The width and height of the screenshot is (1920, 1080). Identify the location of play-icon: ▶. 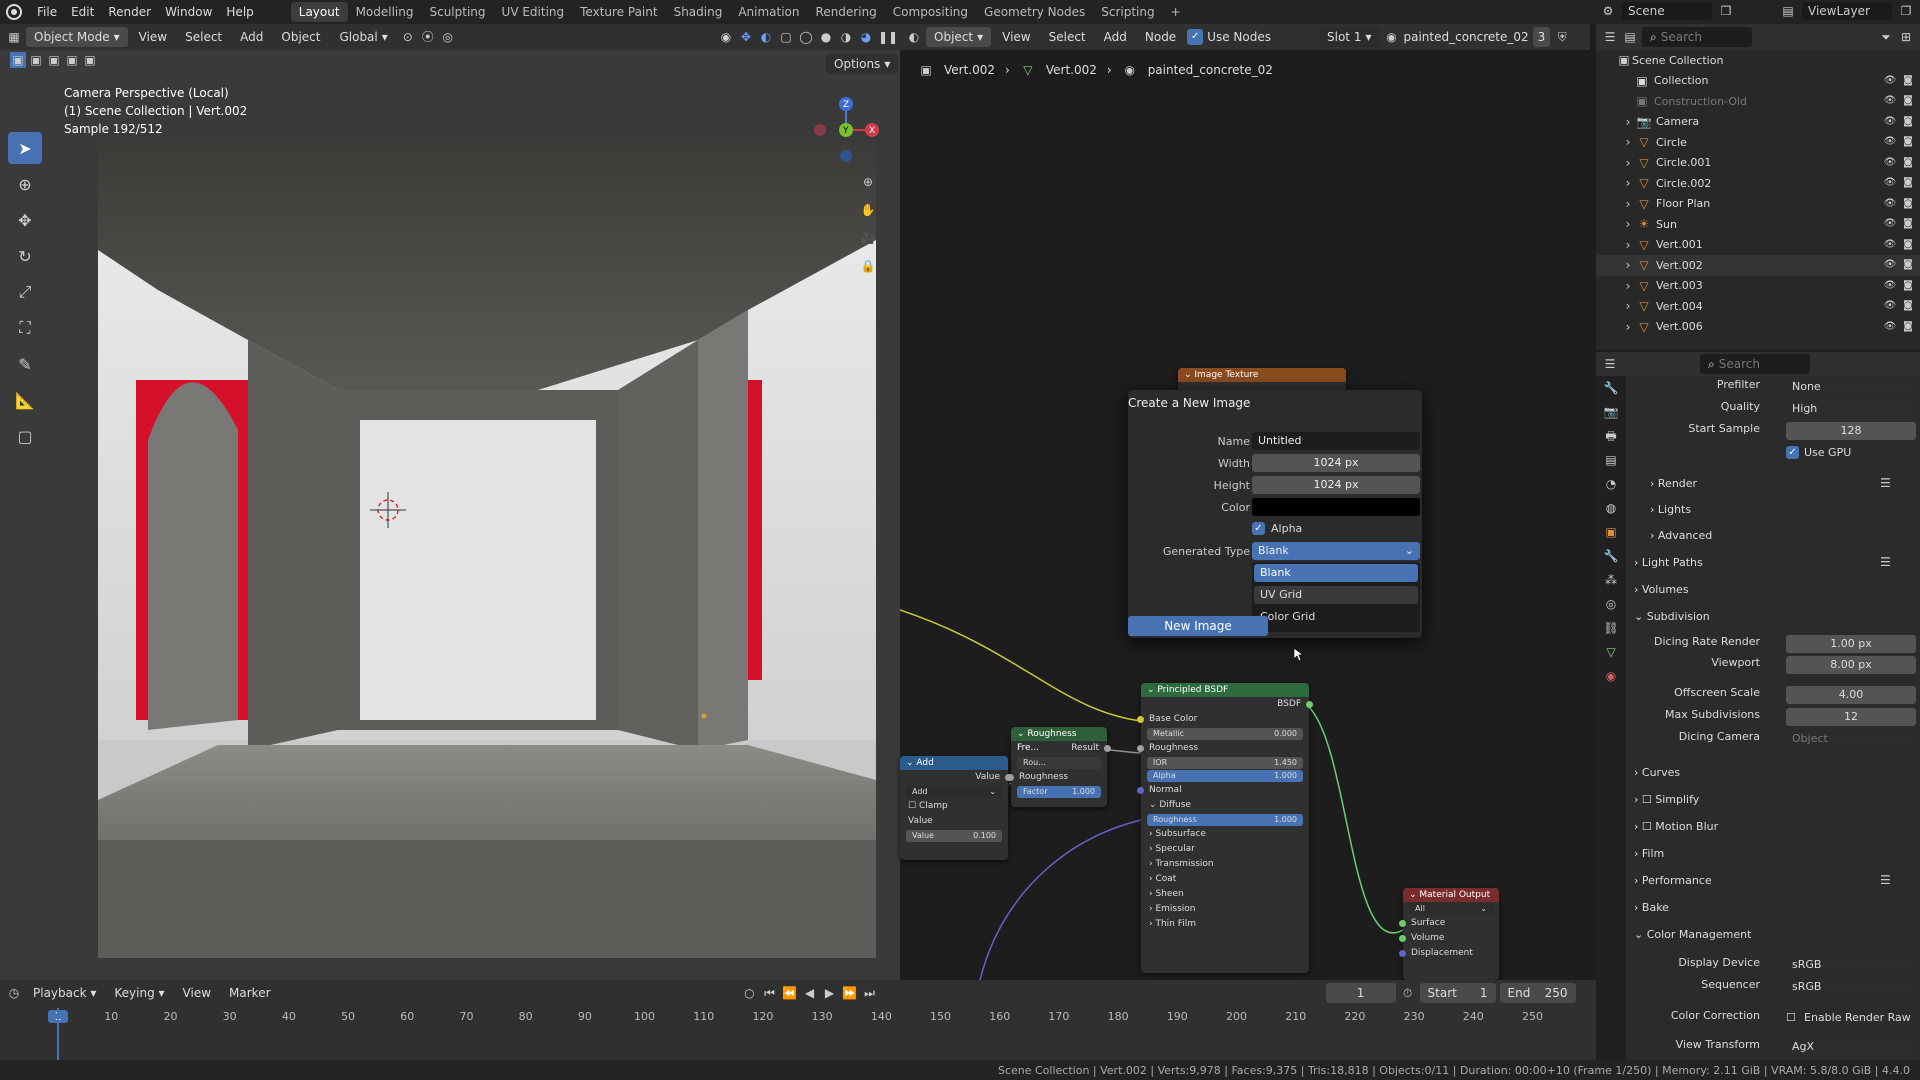
(830, 993).